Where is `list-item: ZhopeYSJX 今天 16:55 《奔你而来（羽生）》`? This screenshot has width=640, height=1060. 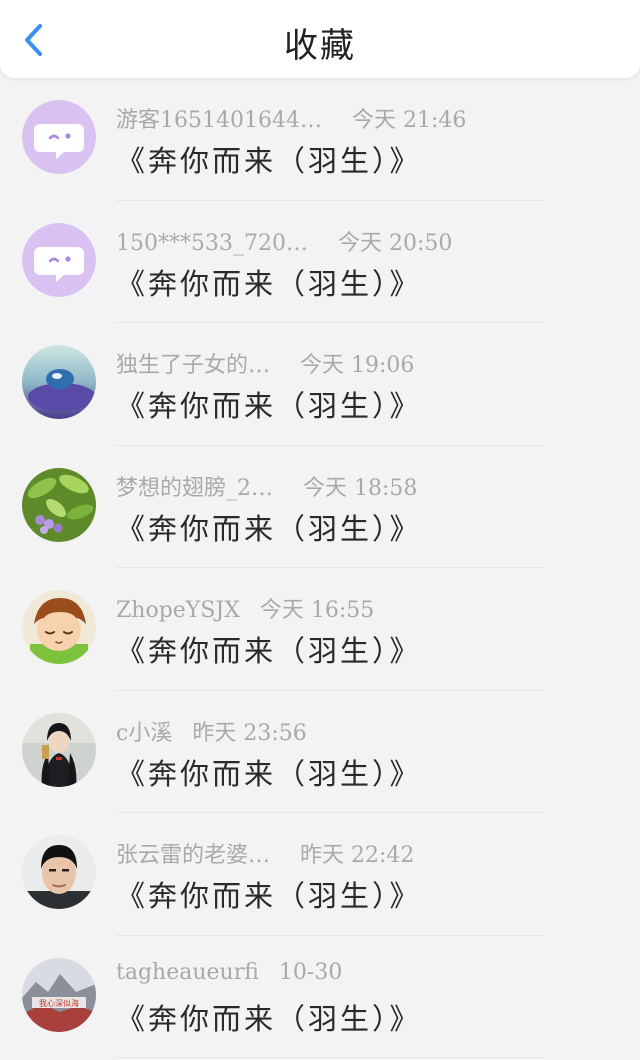 list-item: ZhopeYSJX 今天 16:55 《奔你而来（羽生）》 is located at coordinates (320, 629).